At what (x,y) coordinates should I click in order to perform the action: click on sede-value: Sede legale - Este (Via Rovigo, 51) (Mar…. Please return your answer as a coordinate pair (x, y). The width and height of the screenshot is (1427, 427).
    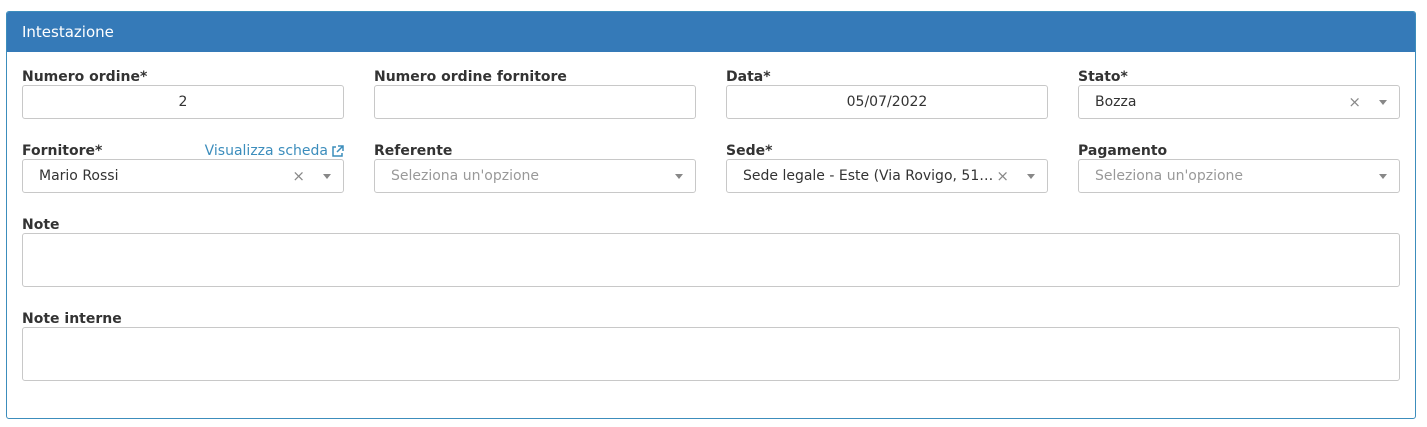
    Looking at the image, I should click on (869, 176).